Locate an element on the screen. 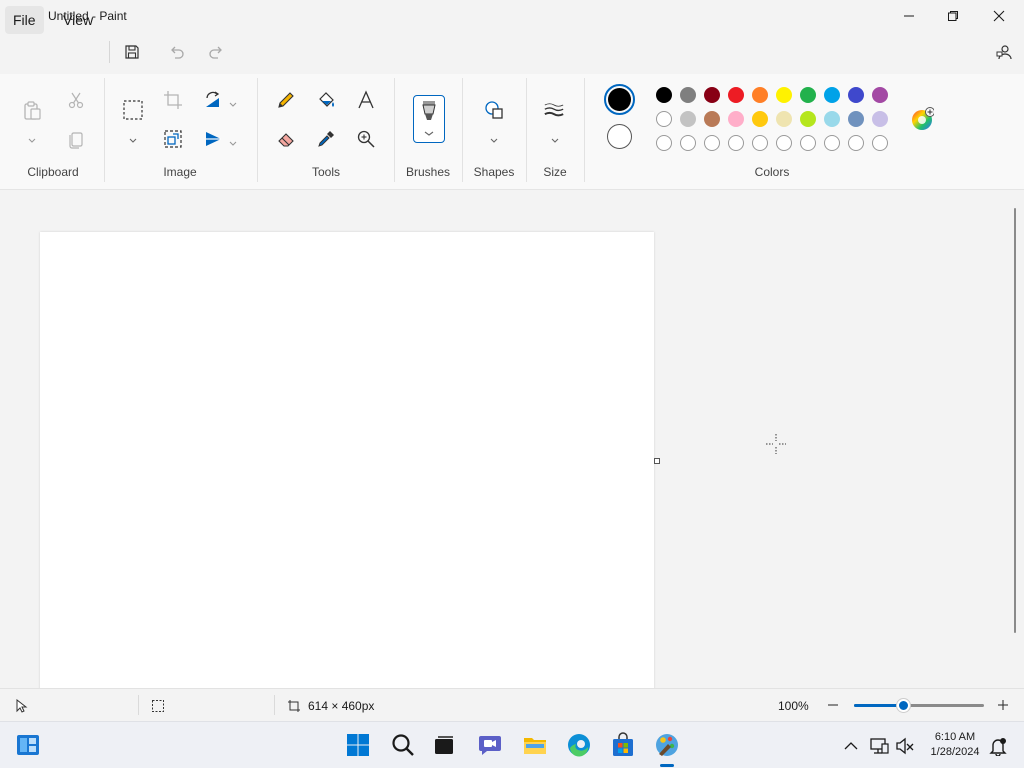 The image size is (1024, 768). secondary-color-button is located at coordinates (619, 136).